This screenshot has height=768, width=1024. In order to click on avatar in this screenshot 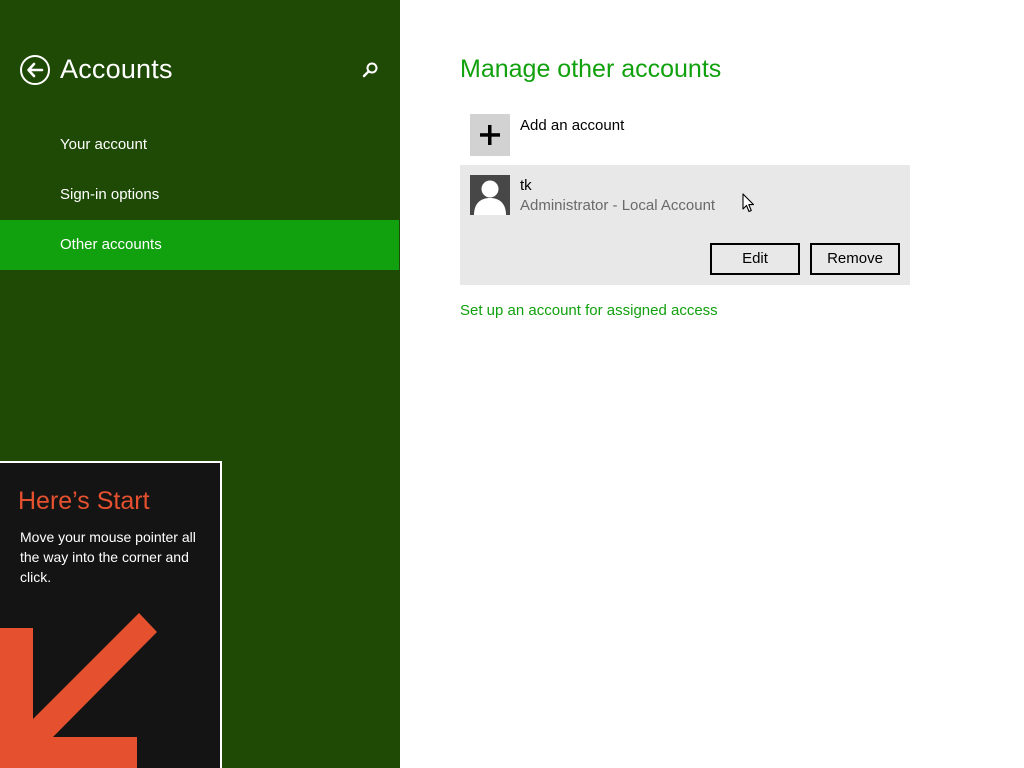, I will do `click(490, 195)`.